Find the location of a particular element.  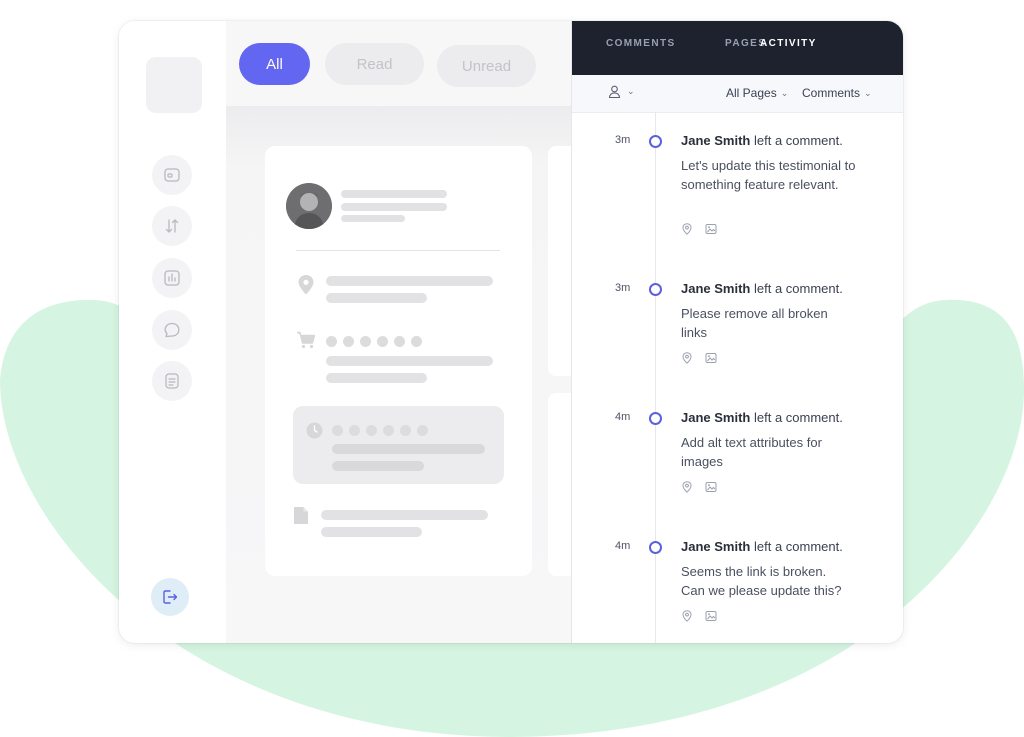

divider is located at coordinates (398, 250).